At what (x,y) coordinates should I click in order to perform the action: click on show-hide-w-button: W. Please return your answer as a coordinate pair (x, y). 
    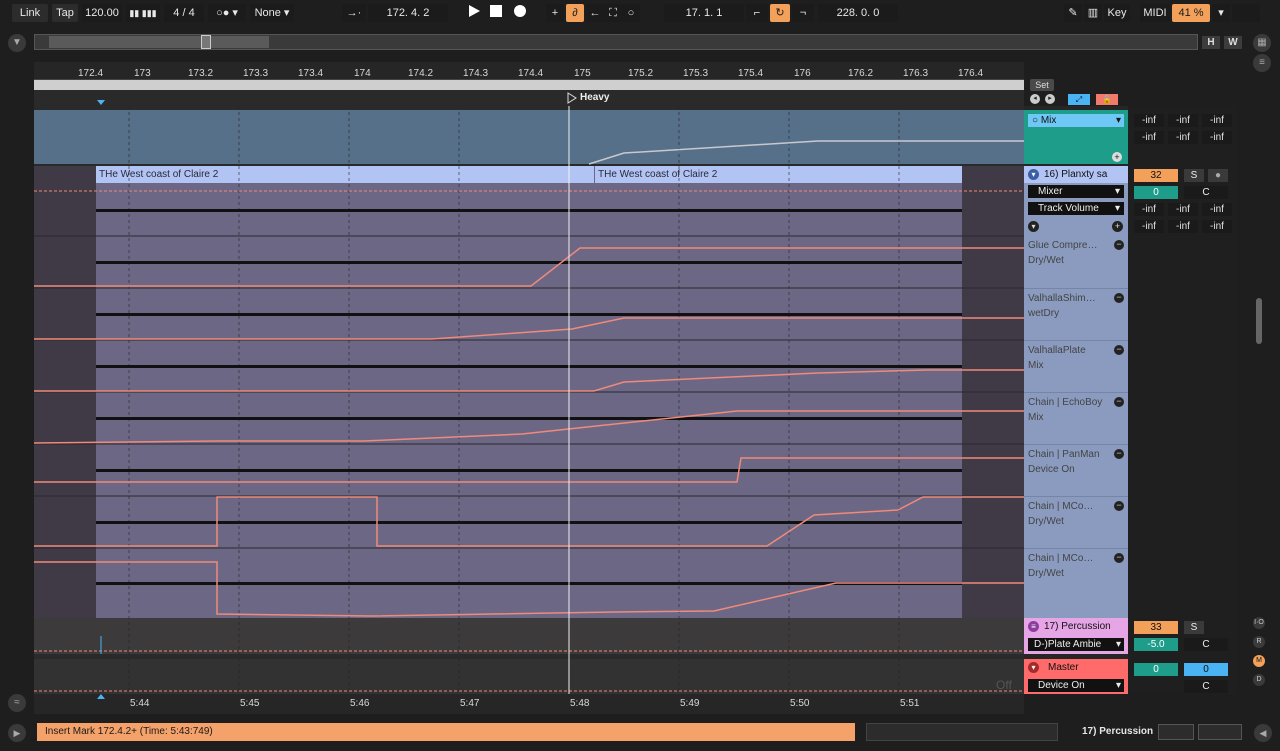
    Looking at the image, I should click on (1233, 42).